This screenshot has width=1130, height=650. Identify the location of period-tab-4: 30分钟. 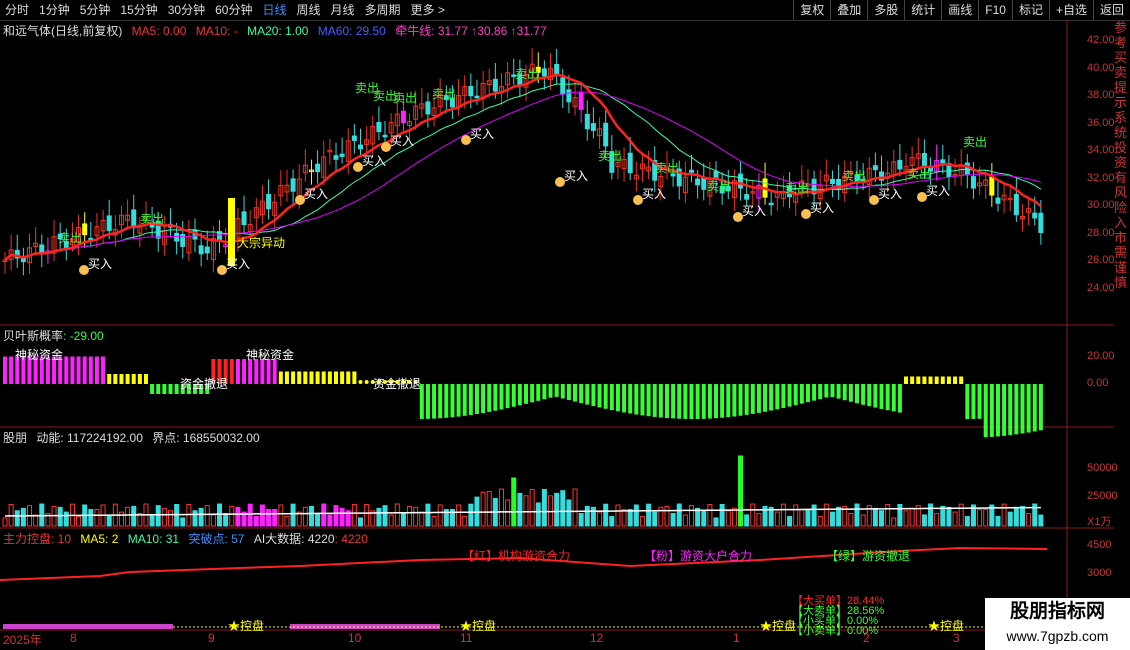
(186, 10).